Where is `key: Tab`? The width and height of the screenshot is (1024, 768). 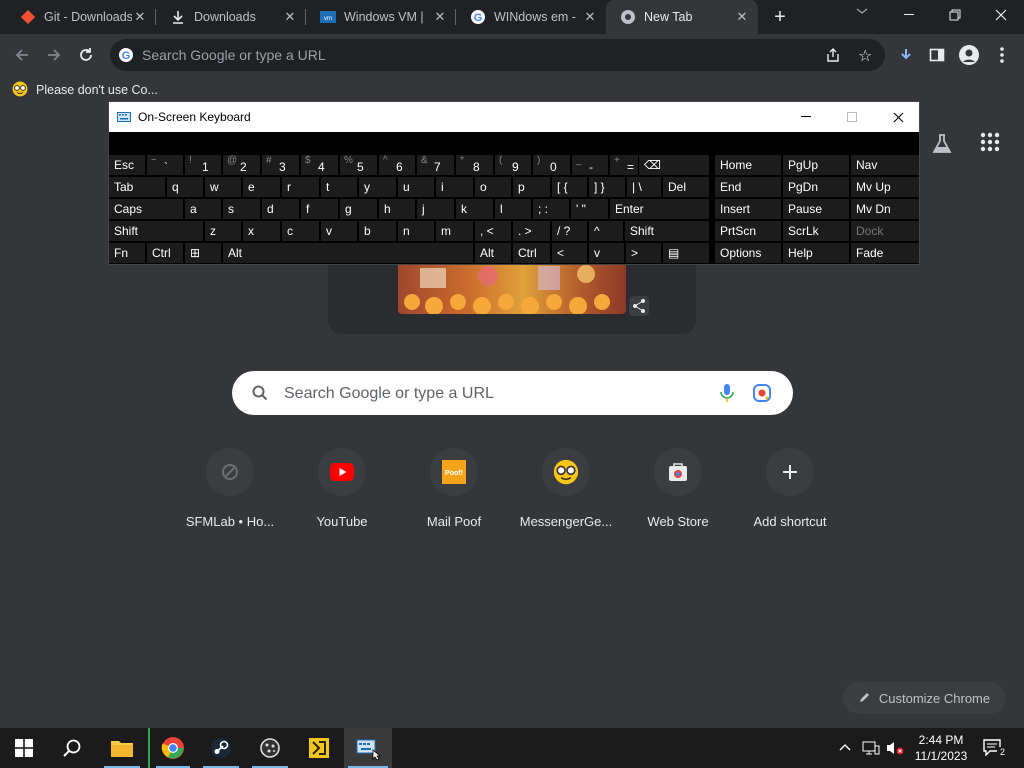 key: Tab is located at coordinates (137, 187).